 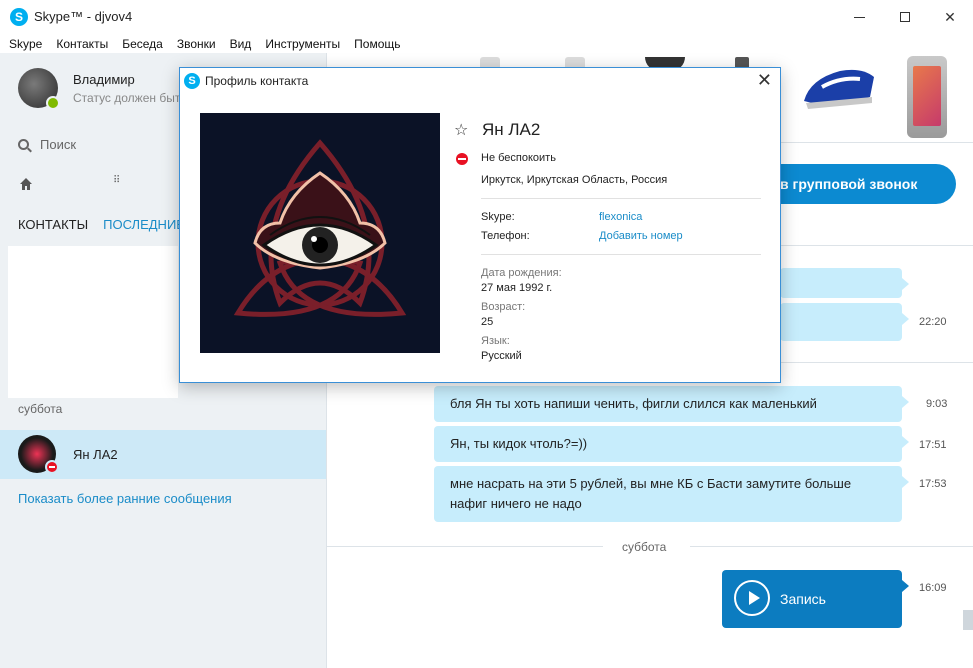 I want to click on dialog-title-bar: S Профиль контакта ✕, so click(x=480, y=81).